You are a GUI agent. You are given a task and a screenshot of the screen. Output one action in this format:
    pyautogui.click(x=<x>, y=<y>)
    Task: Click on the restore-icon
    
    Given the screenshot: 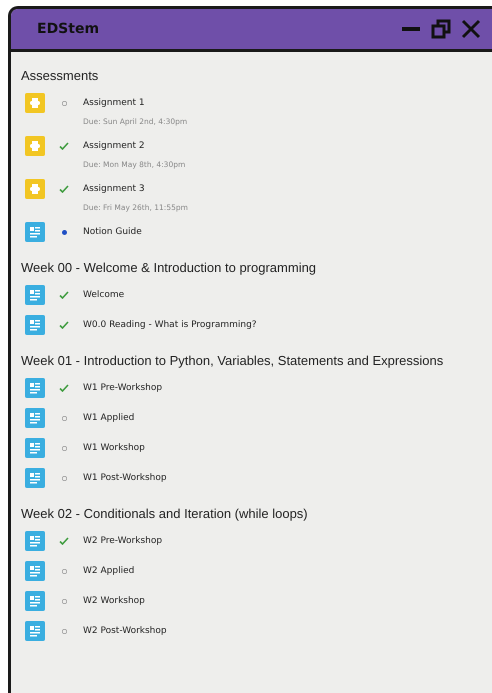 What is the action you would take?
    pyautogui.click(x=441, y=29)
    